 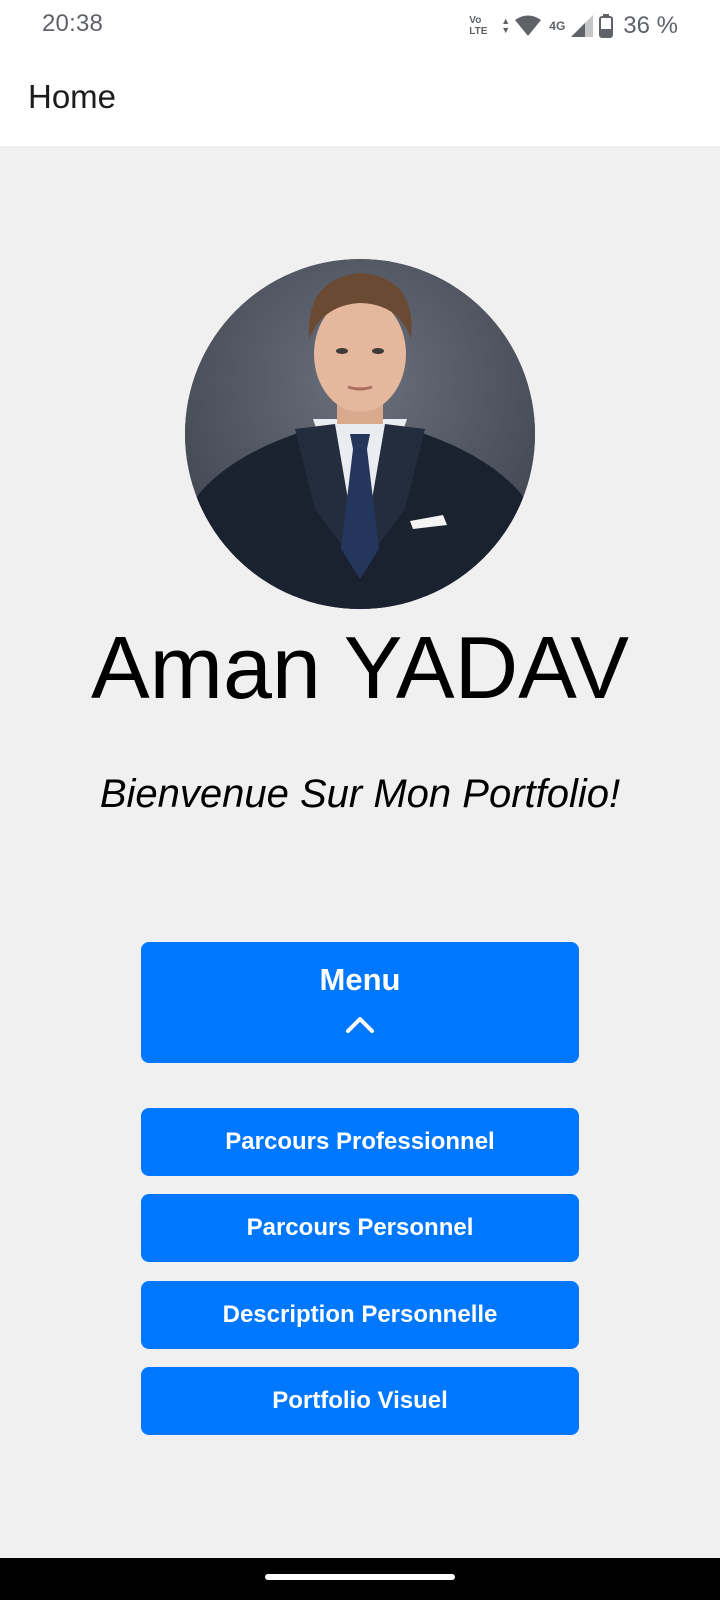 I want to click on menu-toggle-button: Menu, so click(x=360, y=1002).